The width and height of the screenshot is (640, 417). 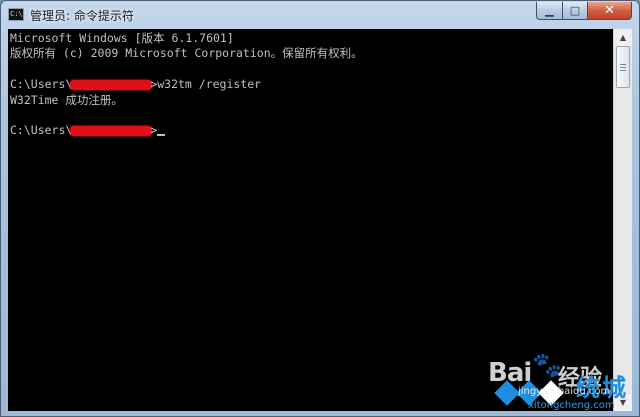 I want to click on watermark-url: jingyan.baidu.com, so click(x=564, y=391).